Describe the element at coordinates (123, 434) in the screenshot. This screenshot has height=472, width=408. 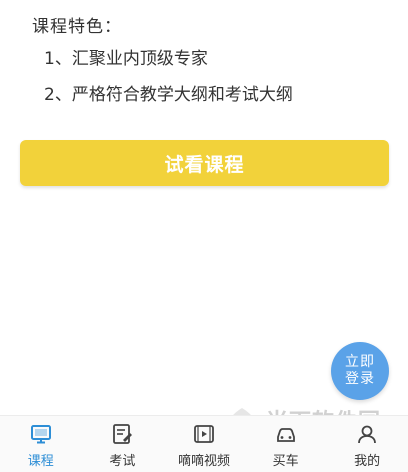
I see `edit-document-icon` at that location.